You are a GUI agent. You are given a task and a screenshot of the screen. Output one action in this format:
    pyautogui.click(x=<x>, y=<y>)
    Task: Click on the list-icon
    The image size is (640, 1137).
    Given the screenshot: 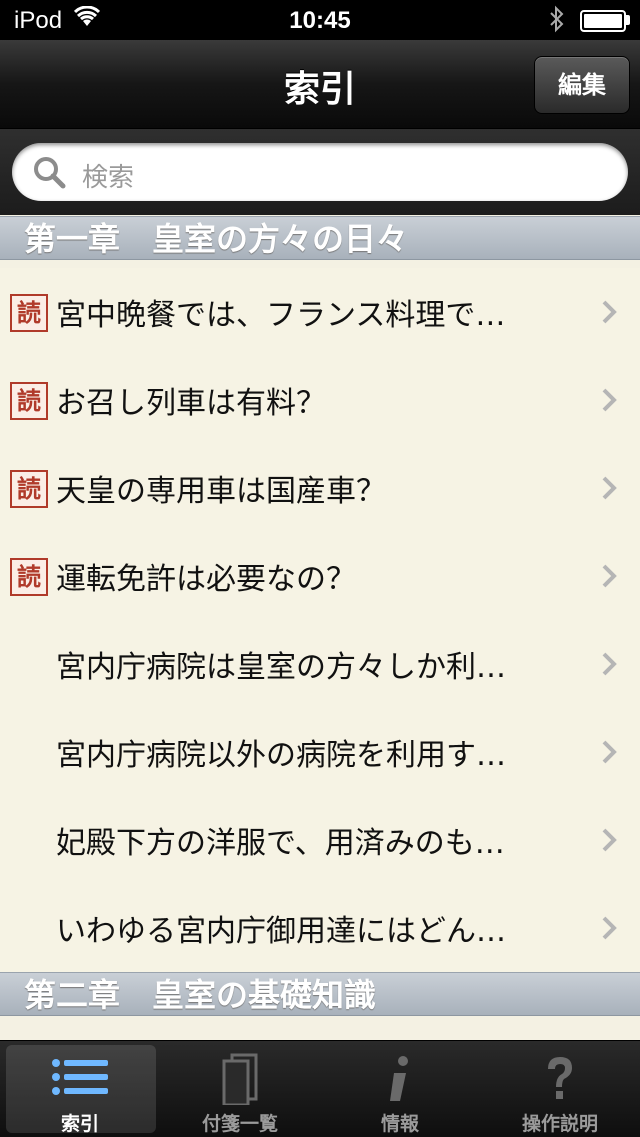 What is the action you would take?
    pyautogui.click(x=80, y=1079)
    